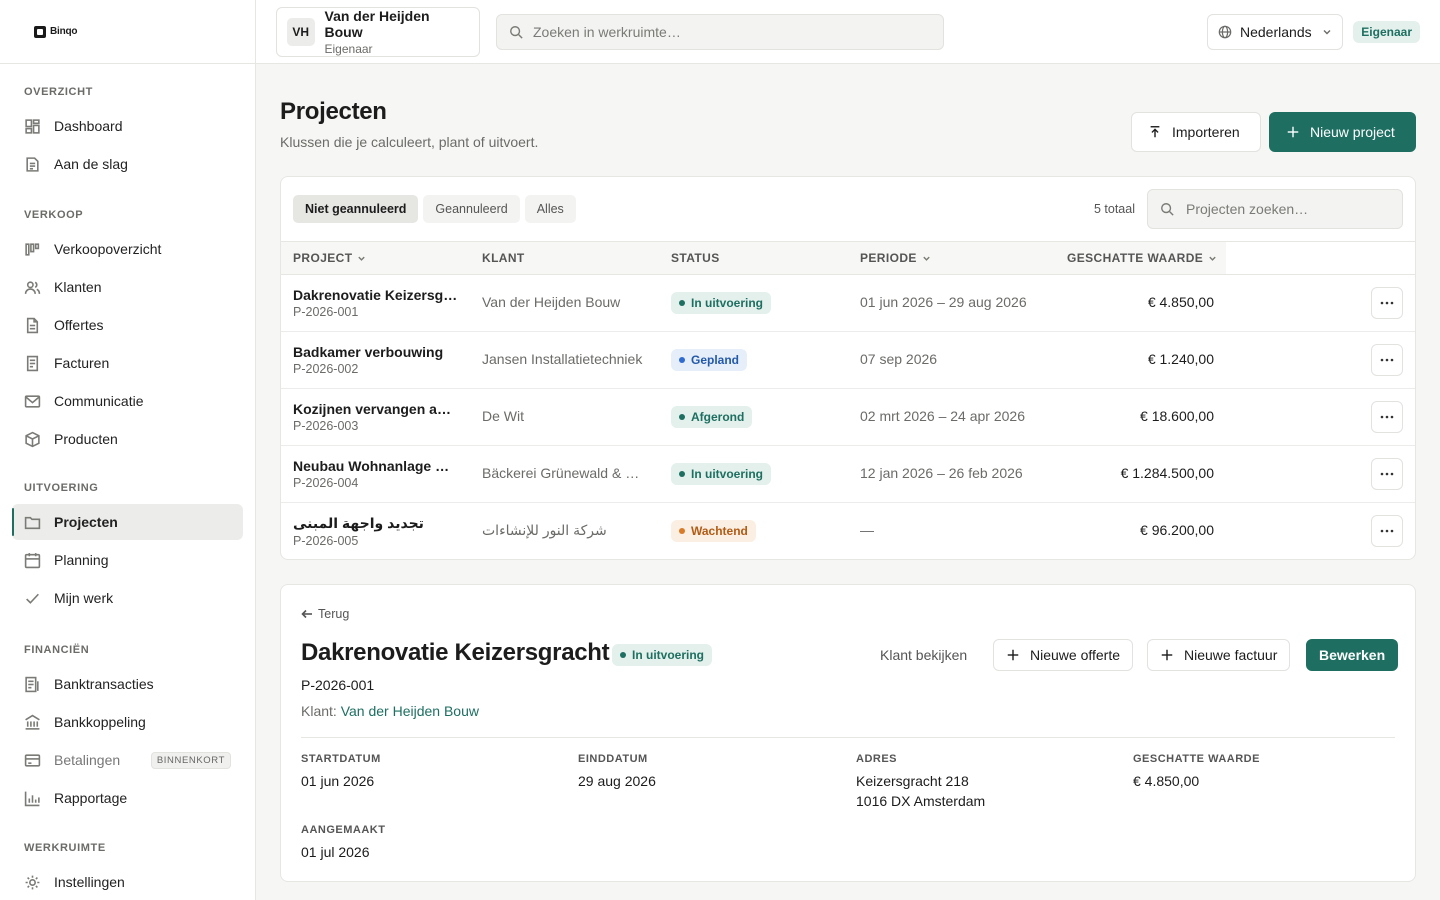  What do you see at coordinates (127, 325) in the screenshot?
I see `sidebar-item-offertes: Offertes` at bounding box center [127, 325].